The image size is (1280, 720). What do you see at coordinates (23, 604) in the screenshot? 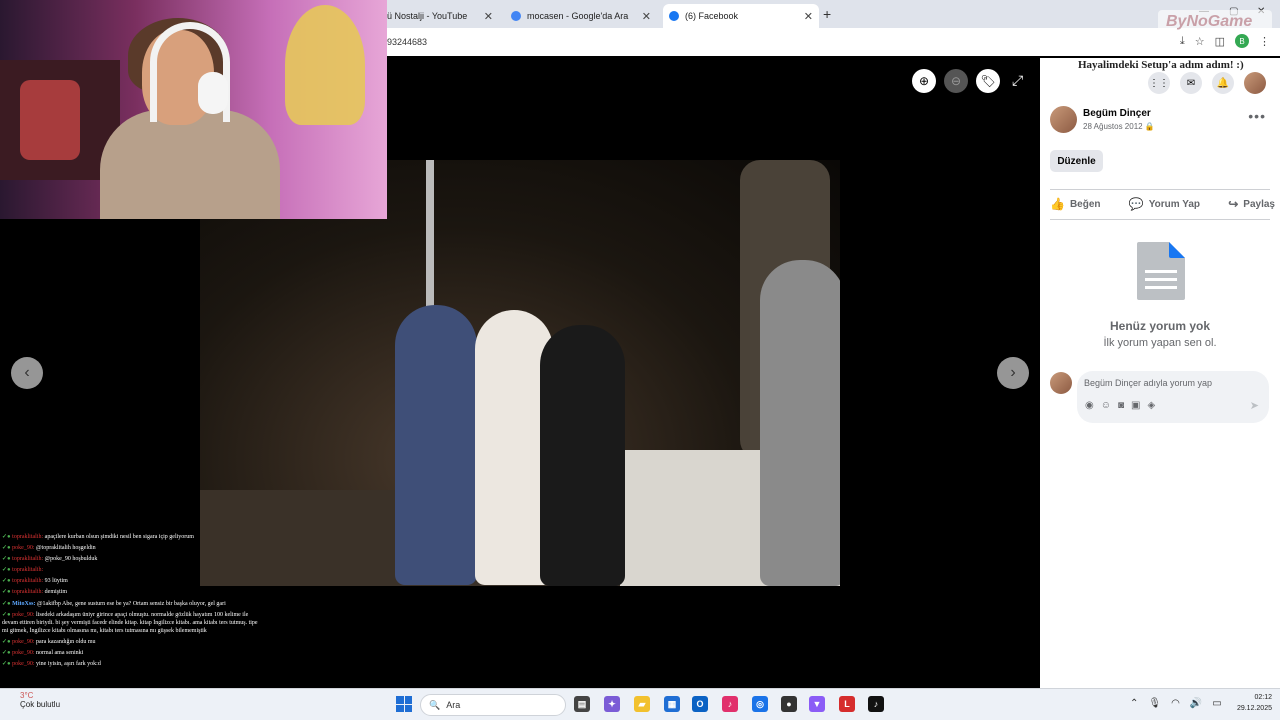
I see `chat-username: MitoXss:` at bounding box center [23, 604].